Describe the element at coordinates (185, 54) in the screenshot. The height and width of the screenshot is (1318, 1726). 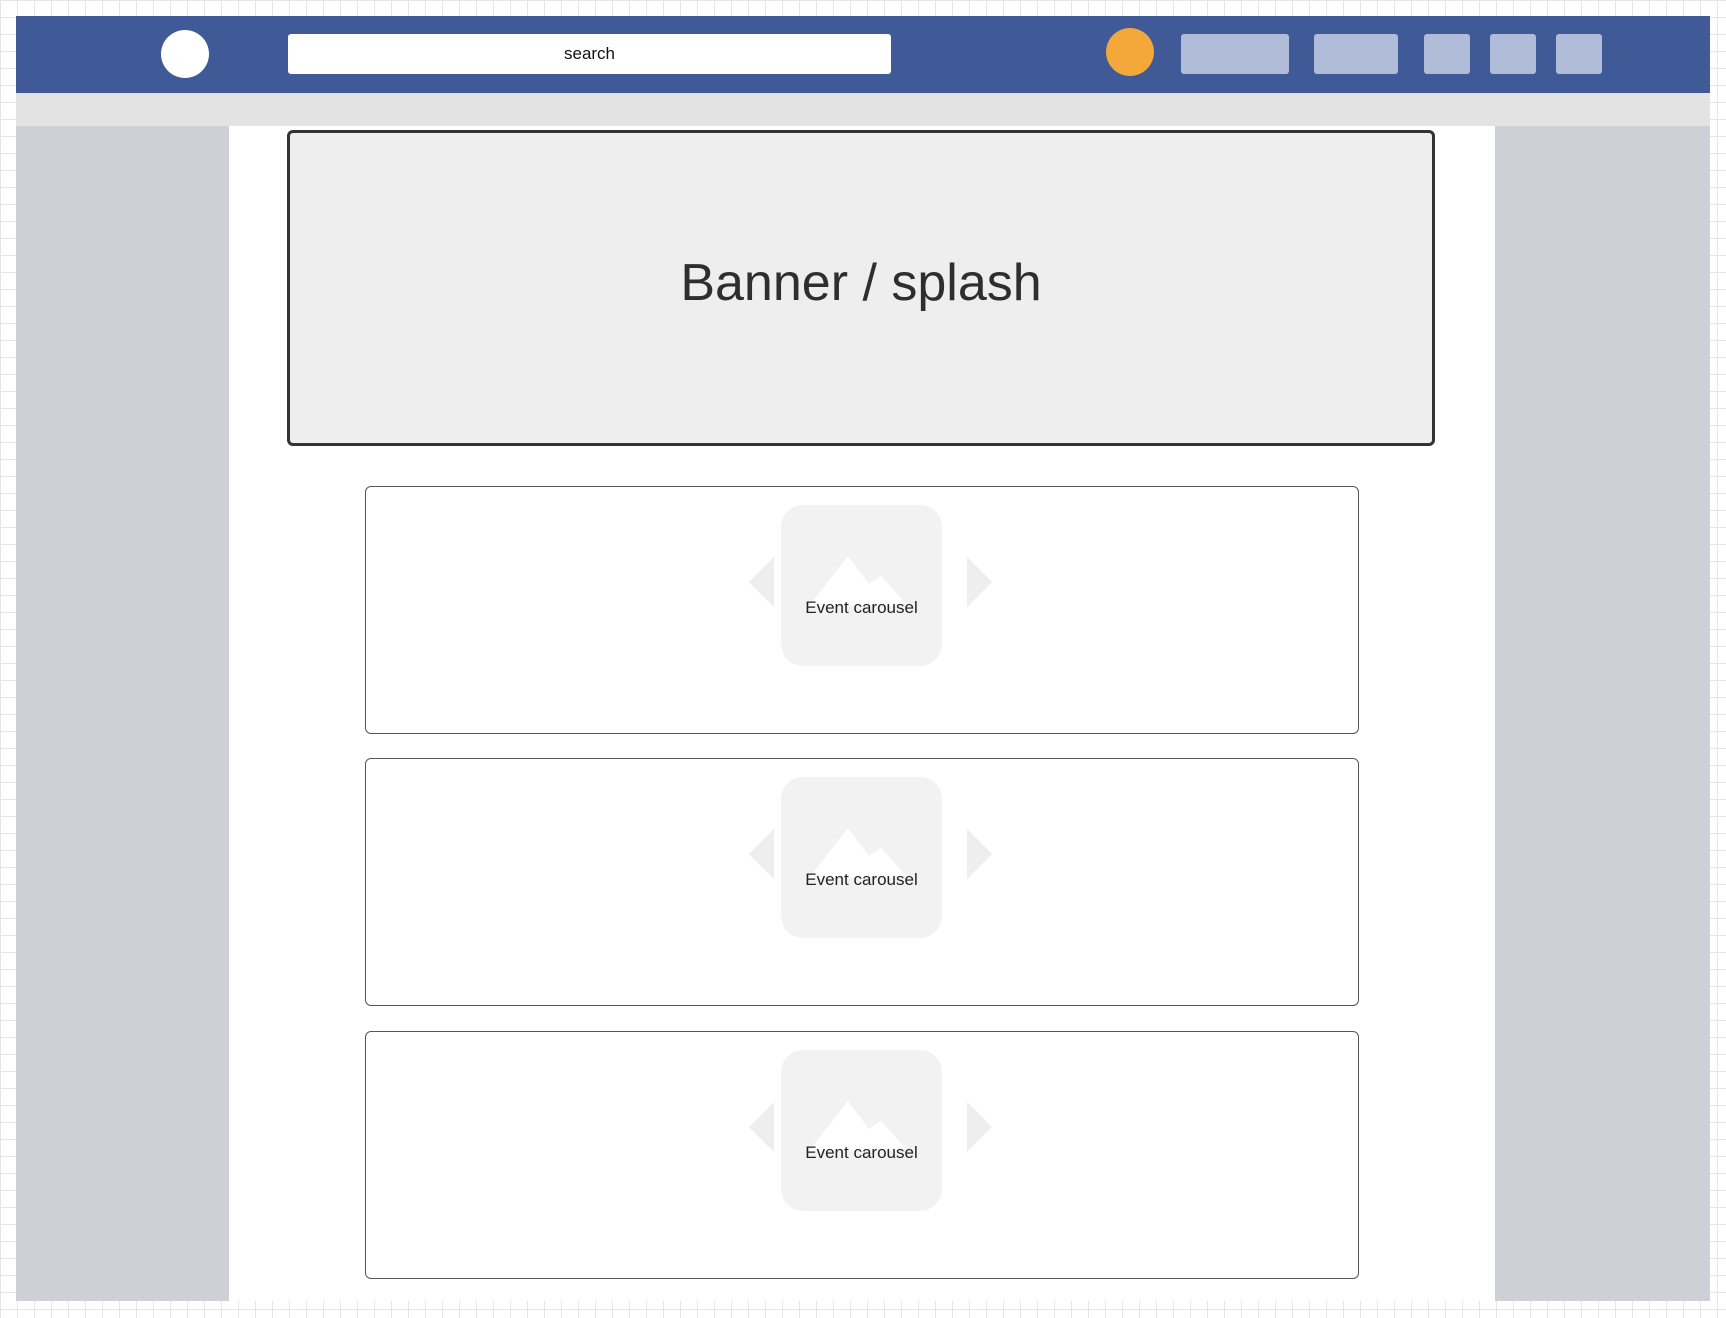
I see `logo-icon` at that location.